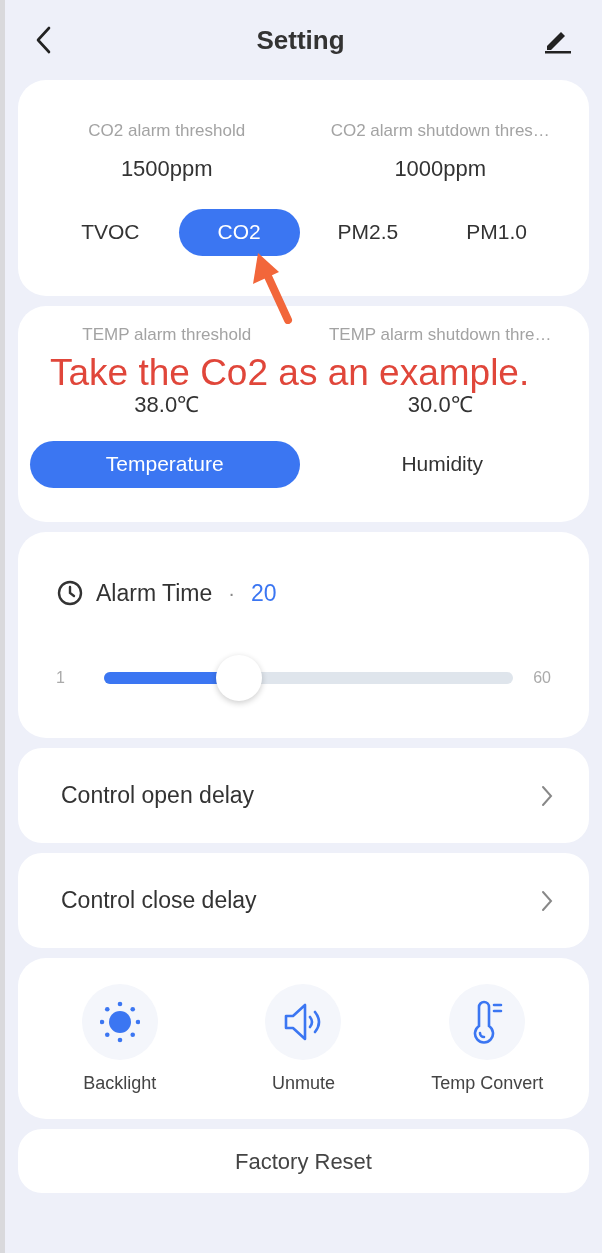 This screenshot has height=1253, width=602. What do you see at coordinates (166, 168) in the screenshot?
I see `threshold-value: 1500ppm` at bounding box center [166, 168].